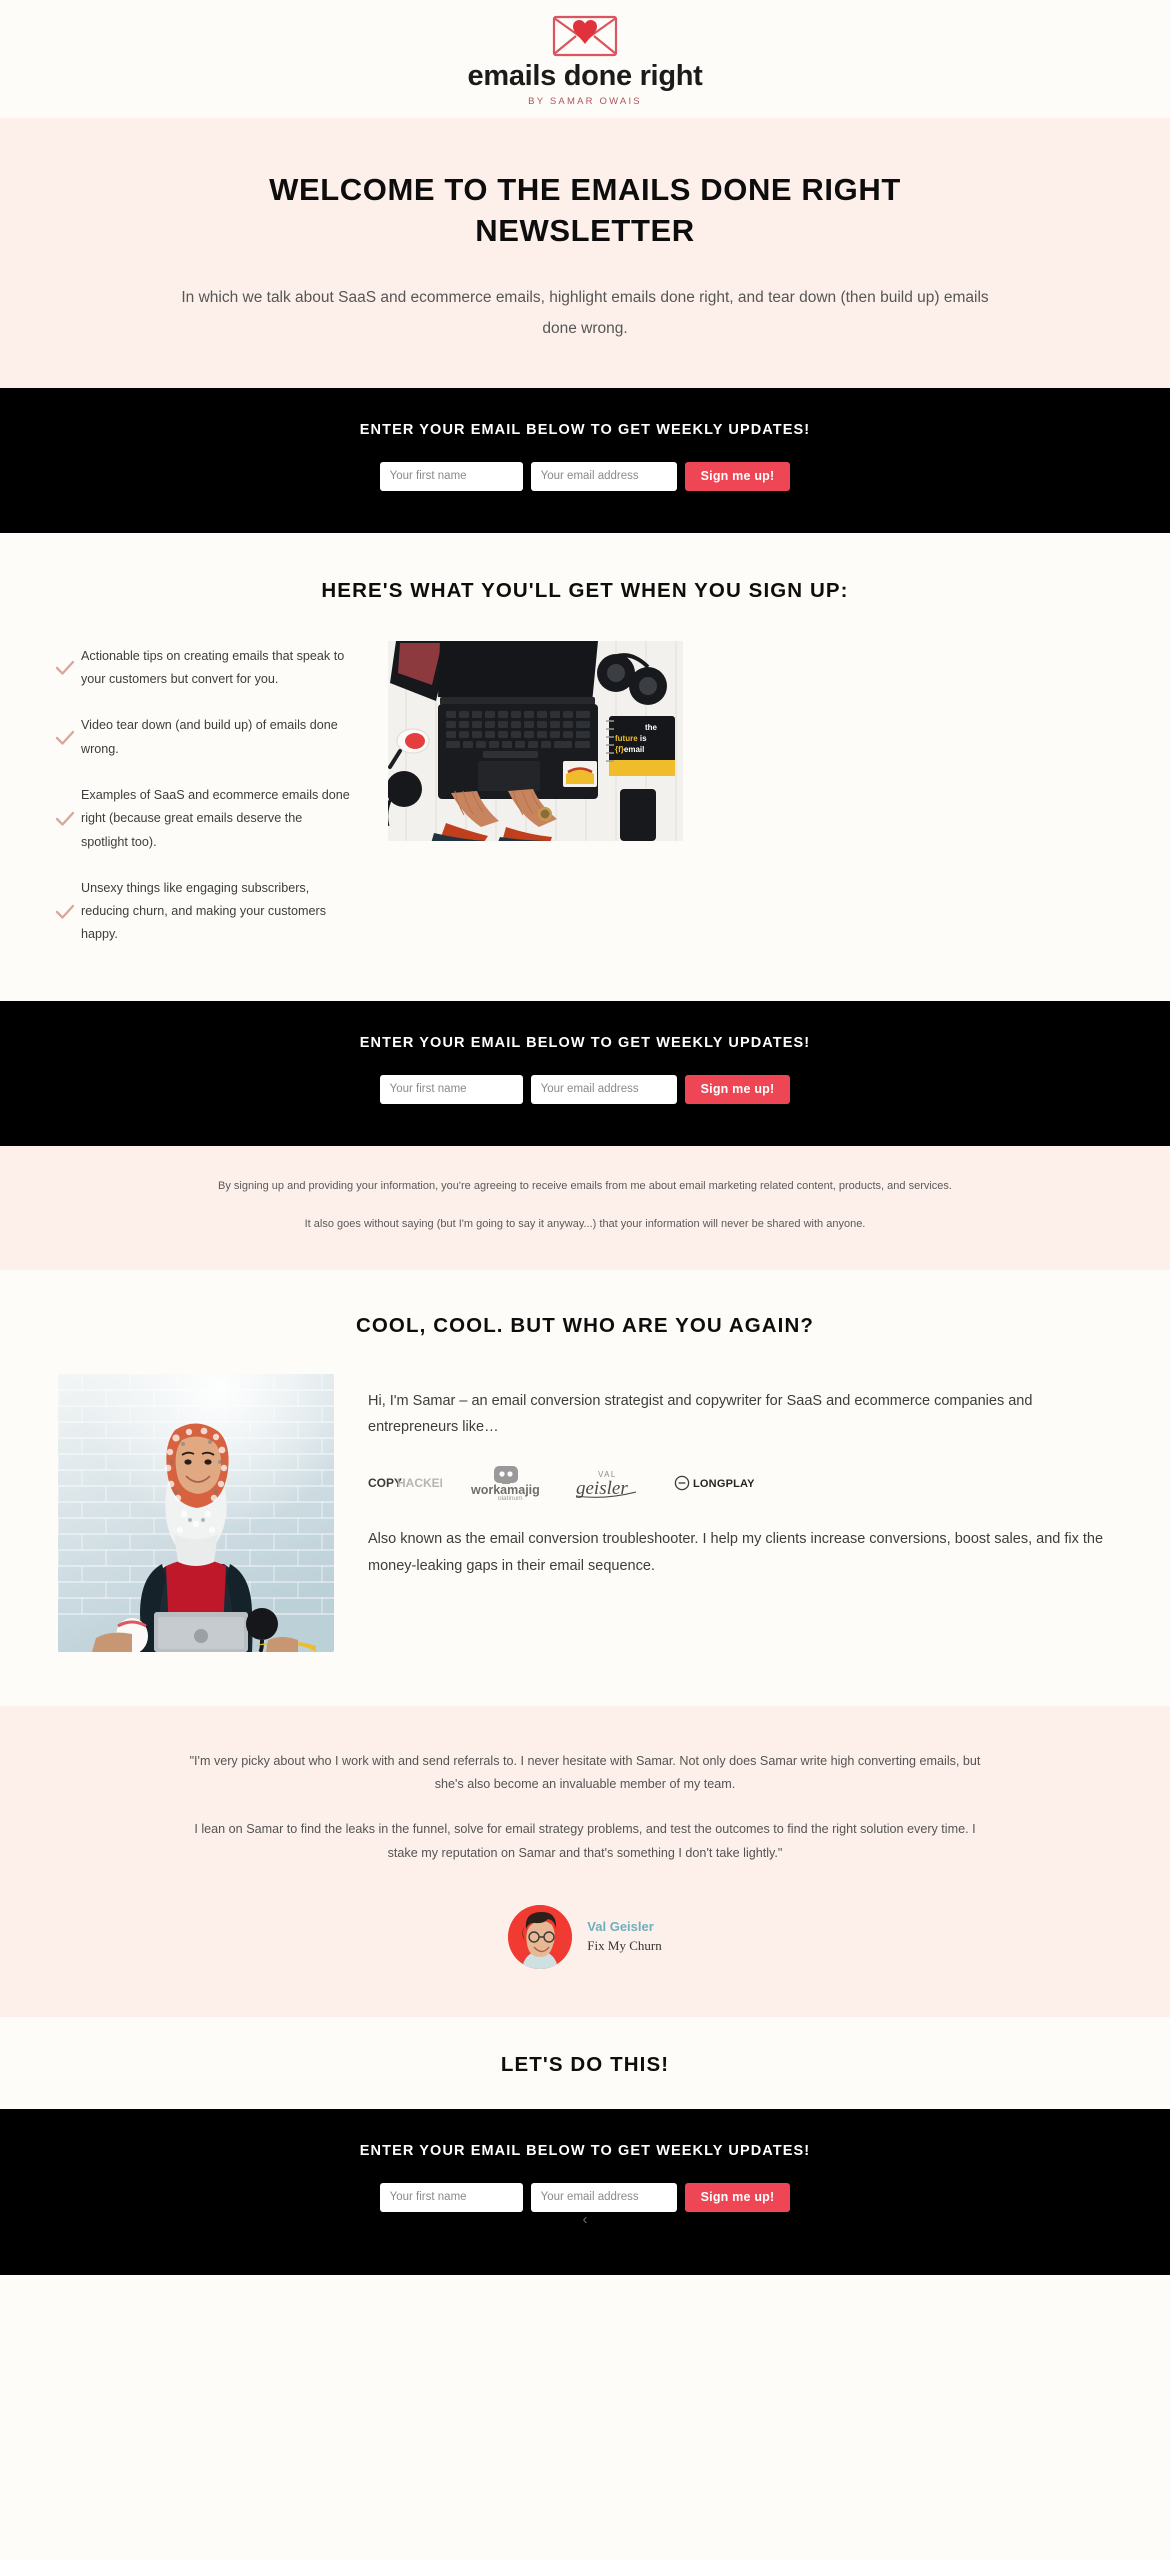 This screenshot has width=1170, height=2560. I want to click on about-title: COOL, COOL. BUT WHO ARE YOU AGAIN?, so click(585, 1325).